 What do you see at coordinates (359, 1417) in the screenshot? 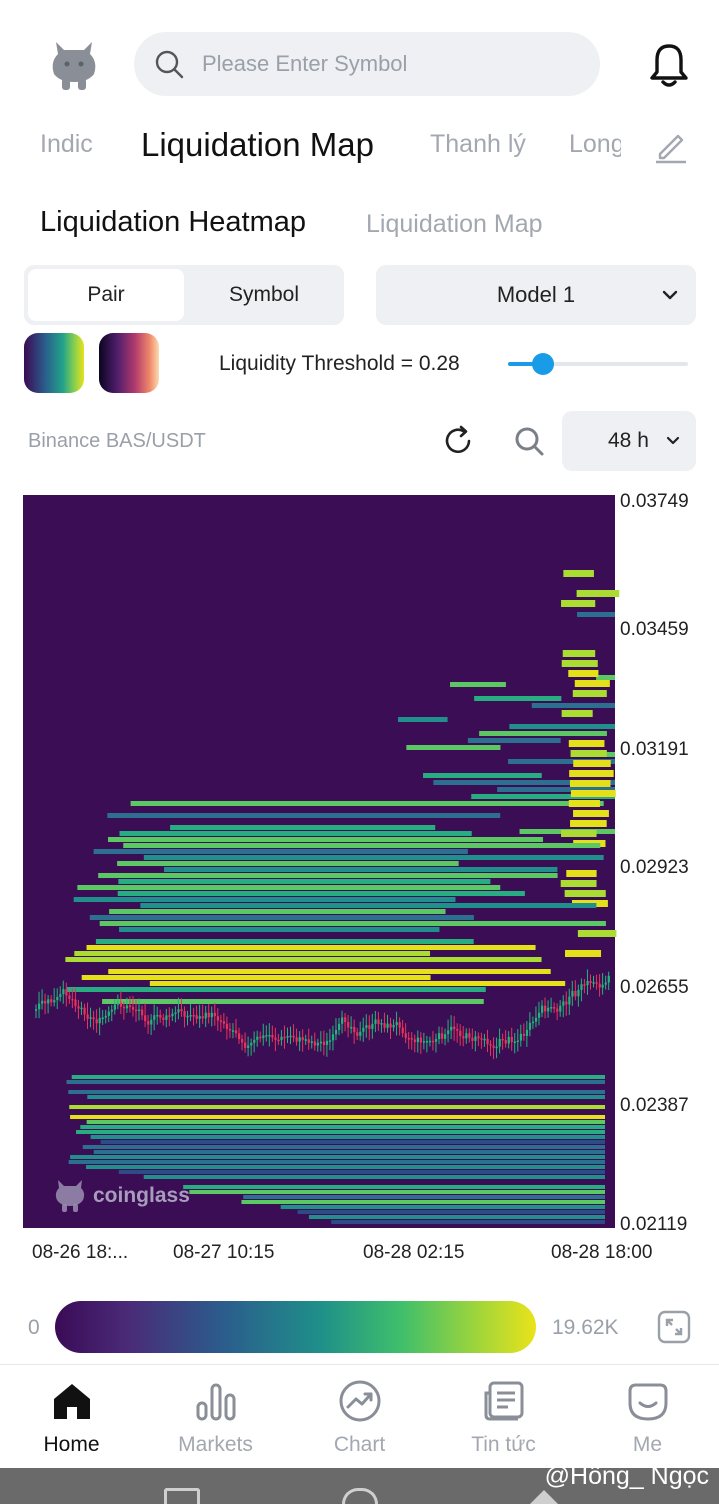
I see `nav-chart: Chart` at bounding box center [359, 1417].